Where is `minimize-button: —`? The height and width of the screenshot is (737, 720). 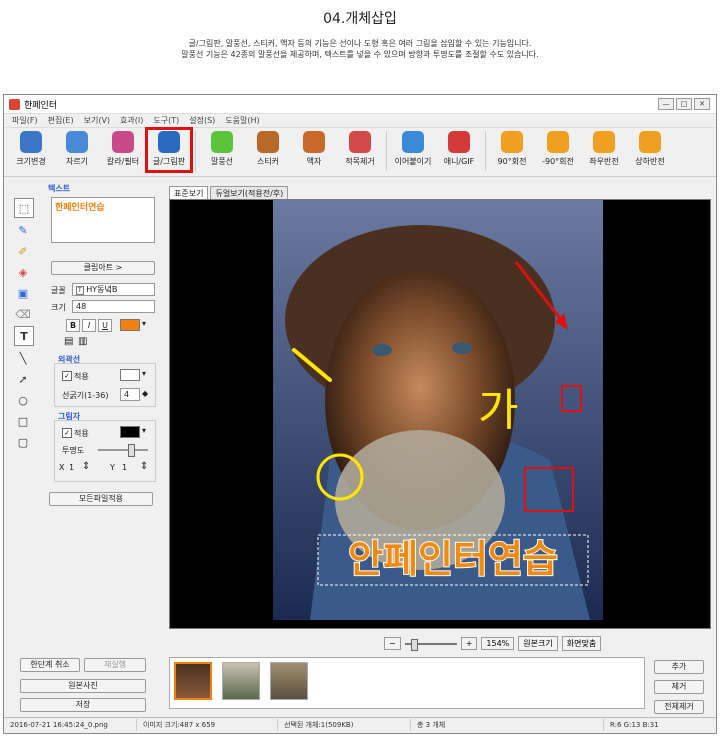
minimize-button: — is located at coordinates (666, 104).